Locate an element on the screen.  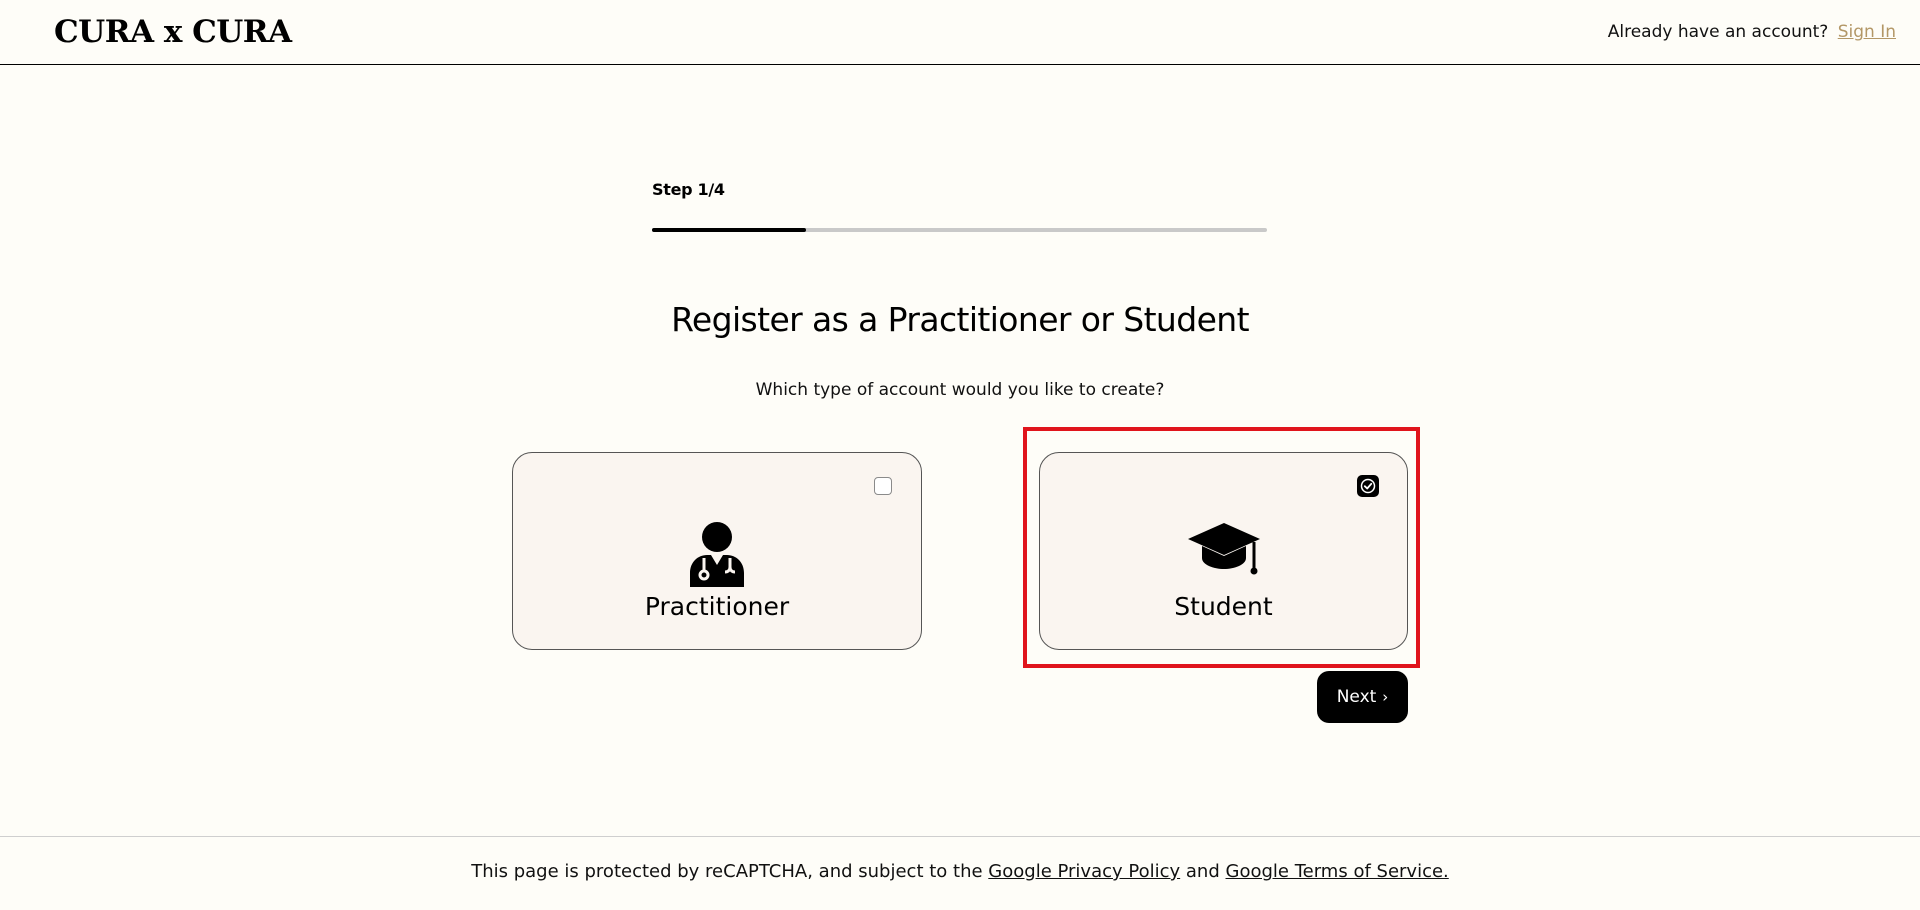
student-checkbox is located at coordinates (1368, 486).